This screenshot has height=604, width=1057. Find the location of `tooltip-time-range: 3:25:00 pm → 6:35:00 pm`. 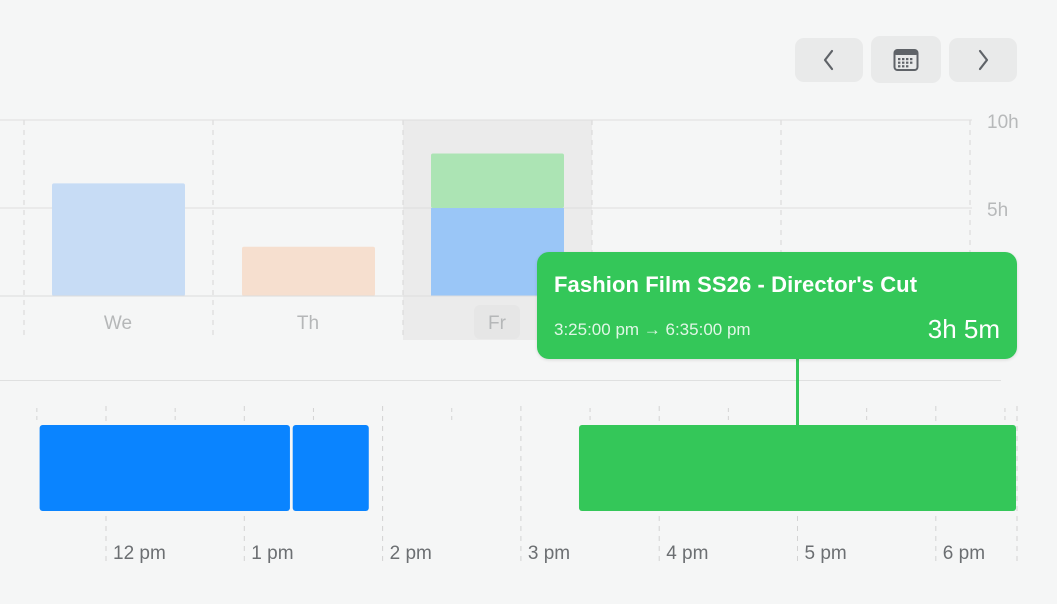

tooltip-time-range: 3:25:00 pm → 6:35:00 pm is located at coordinates (652, 329).